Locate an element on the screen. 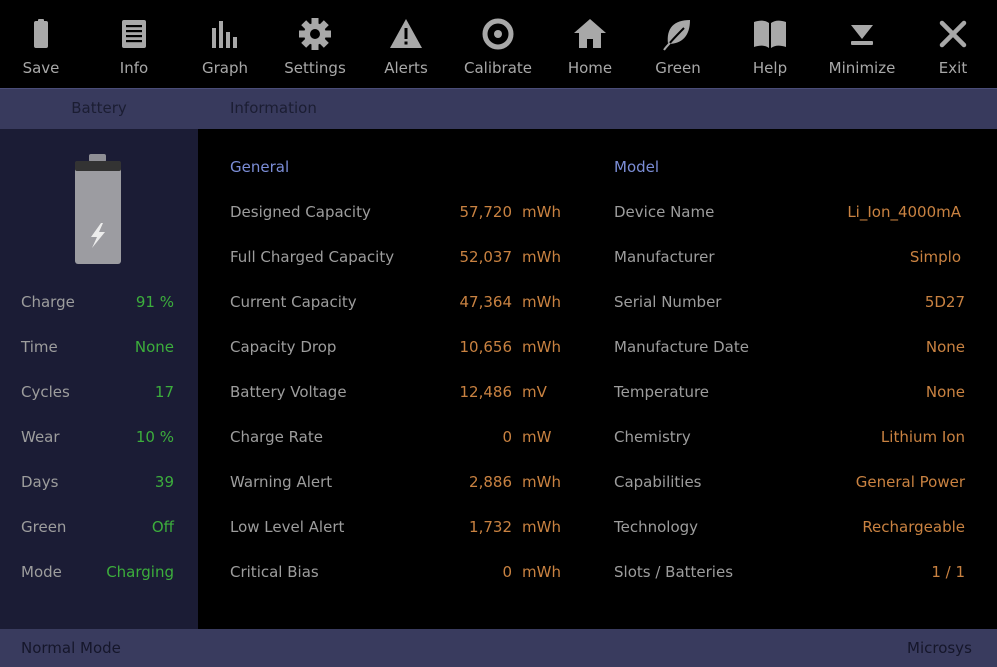 This screenshot has height=667, width=997. row-label: Charge Rate is located at coordinates (276, 437).